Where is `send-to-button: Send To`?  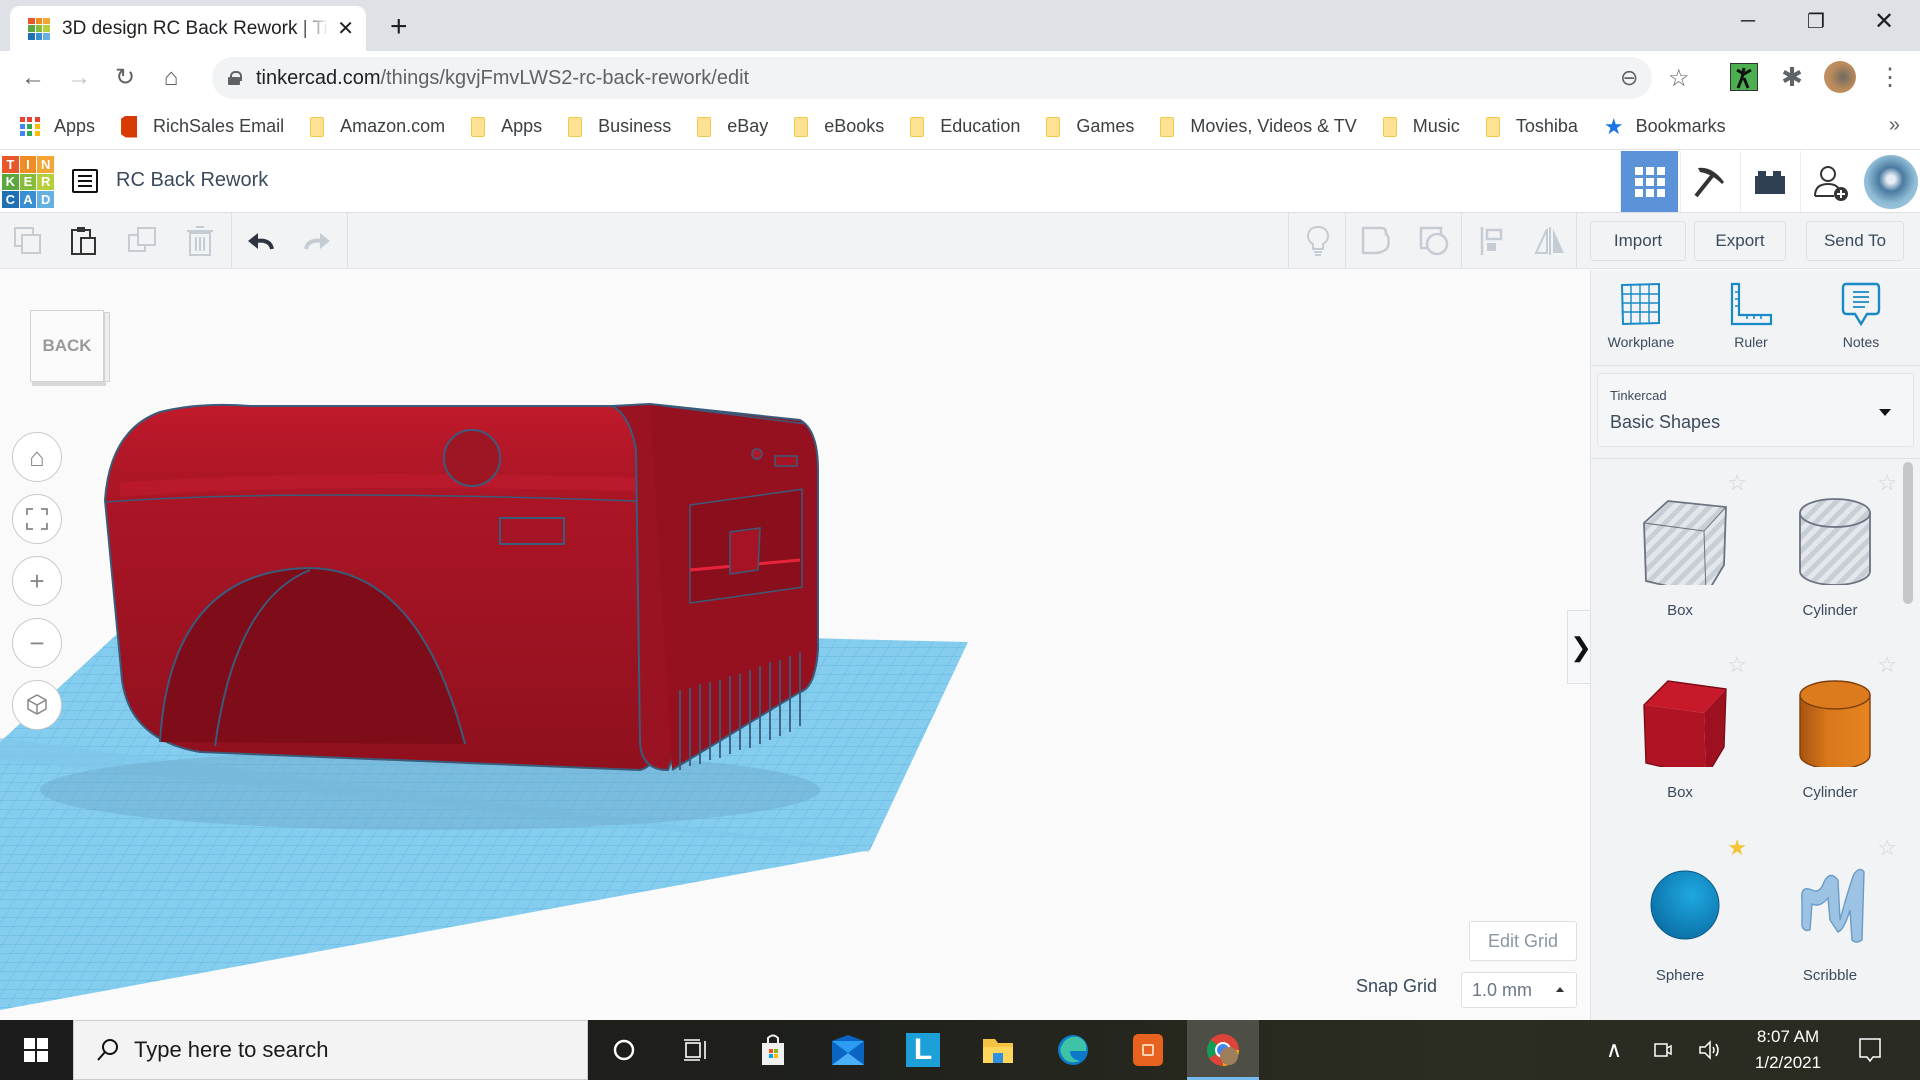
send-to-button: Send To is located at coordinates (1855, 241).